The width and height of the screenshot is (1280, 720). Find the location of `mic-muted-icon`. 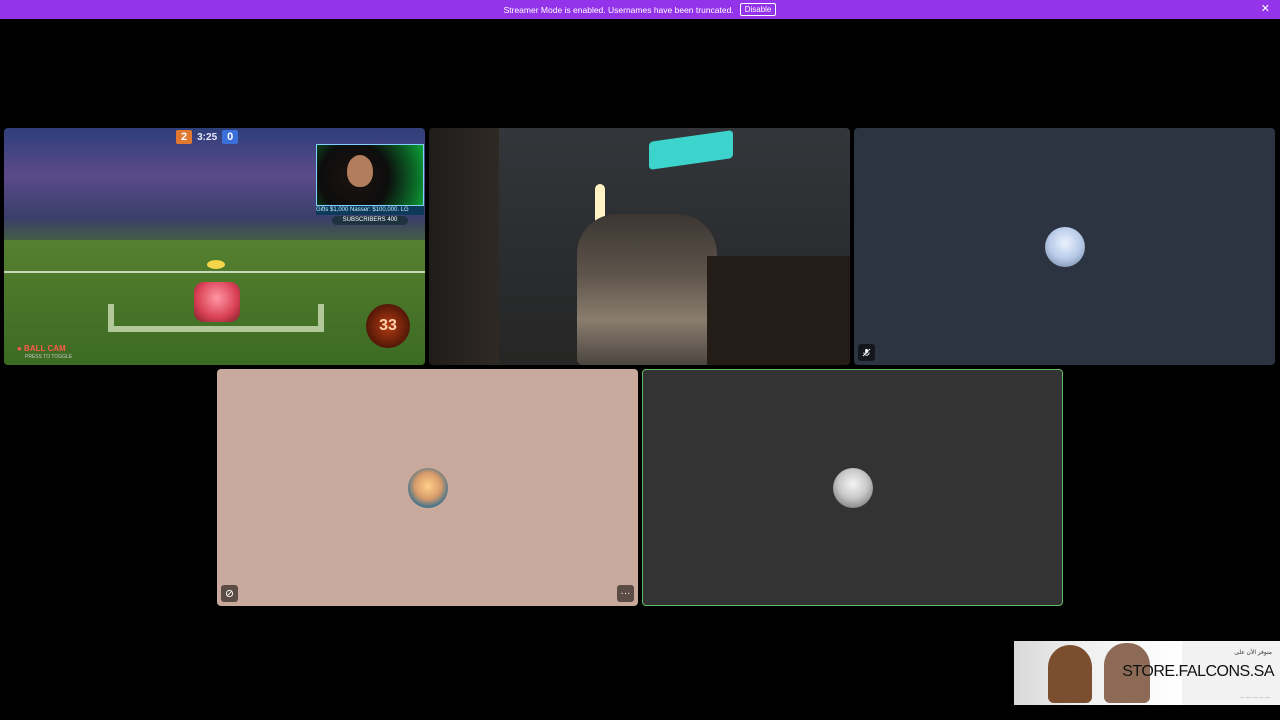

mic-muted-icon is located at coordinates (866, 352).